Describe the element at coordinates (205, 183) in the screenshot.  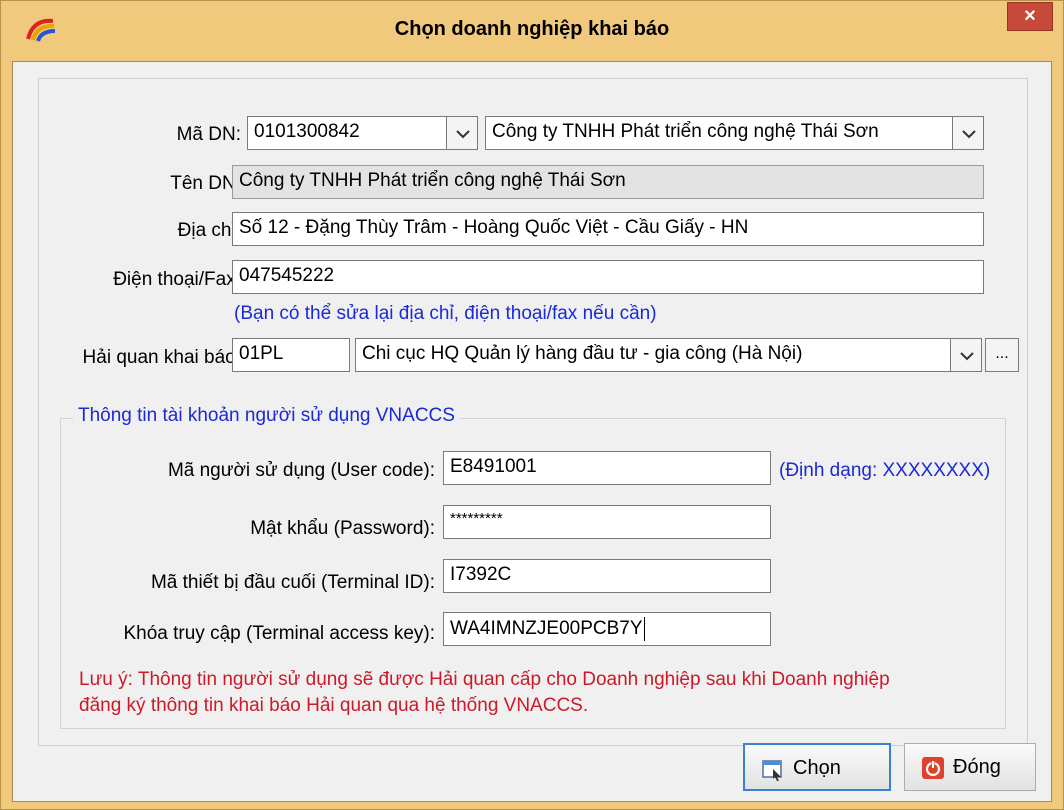
I see `ten-dn-label: Tên DN:` at that location.